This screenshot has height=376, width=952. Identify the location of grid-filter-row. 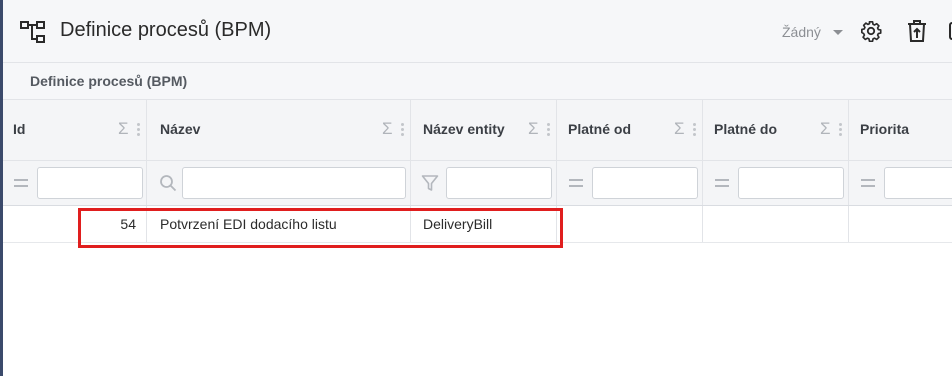
(477, 183).